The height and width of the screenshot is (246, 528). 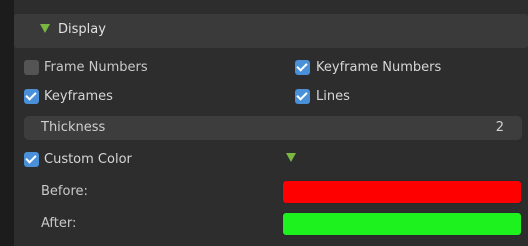 I want to click on custom-color-label: Custom Color, so click(x=88, y=159).